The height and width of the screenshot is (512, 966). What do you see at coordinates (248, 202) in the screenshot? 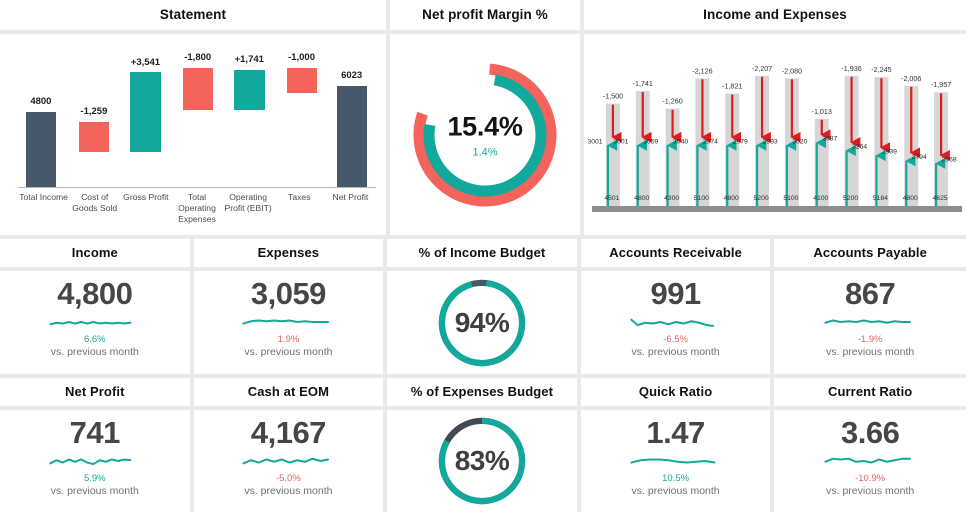
I see `waterfall-category: Operating Profit (EBIT)` at bounding box center [248, 202].